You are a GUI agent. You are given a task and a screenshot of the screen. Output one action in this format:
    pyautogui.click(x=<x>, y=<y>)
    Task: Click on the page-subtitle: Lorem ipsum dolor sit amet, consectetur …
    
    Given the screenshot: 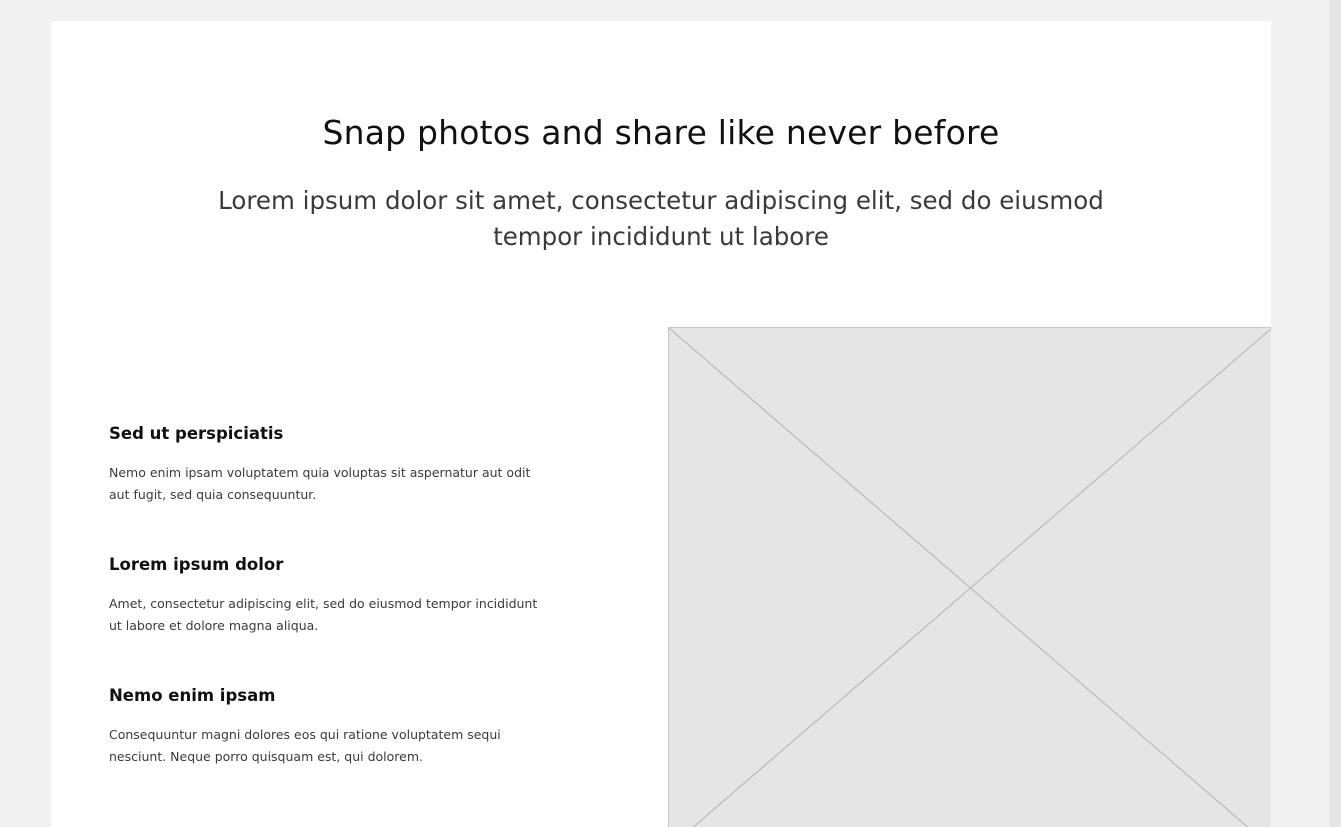 What is the action you would take?
    pyautogui.click(x=661, y=218)
    